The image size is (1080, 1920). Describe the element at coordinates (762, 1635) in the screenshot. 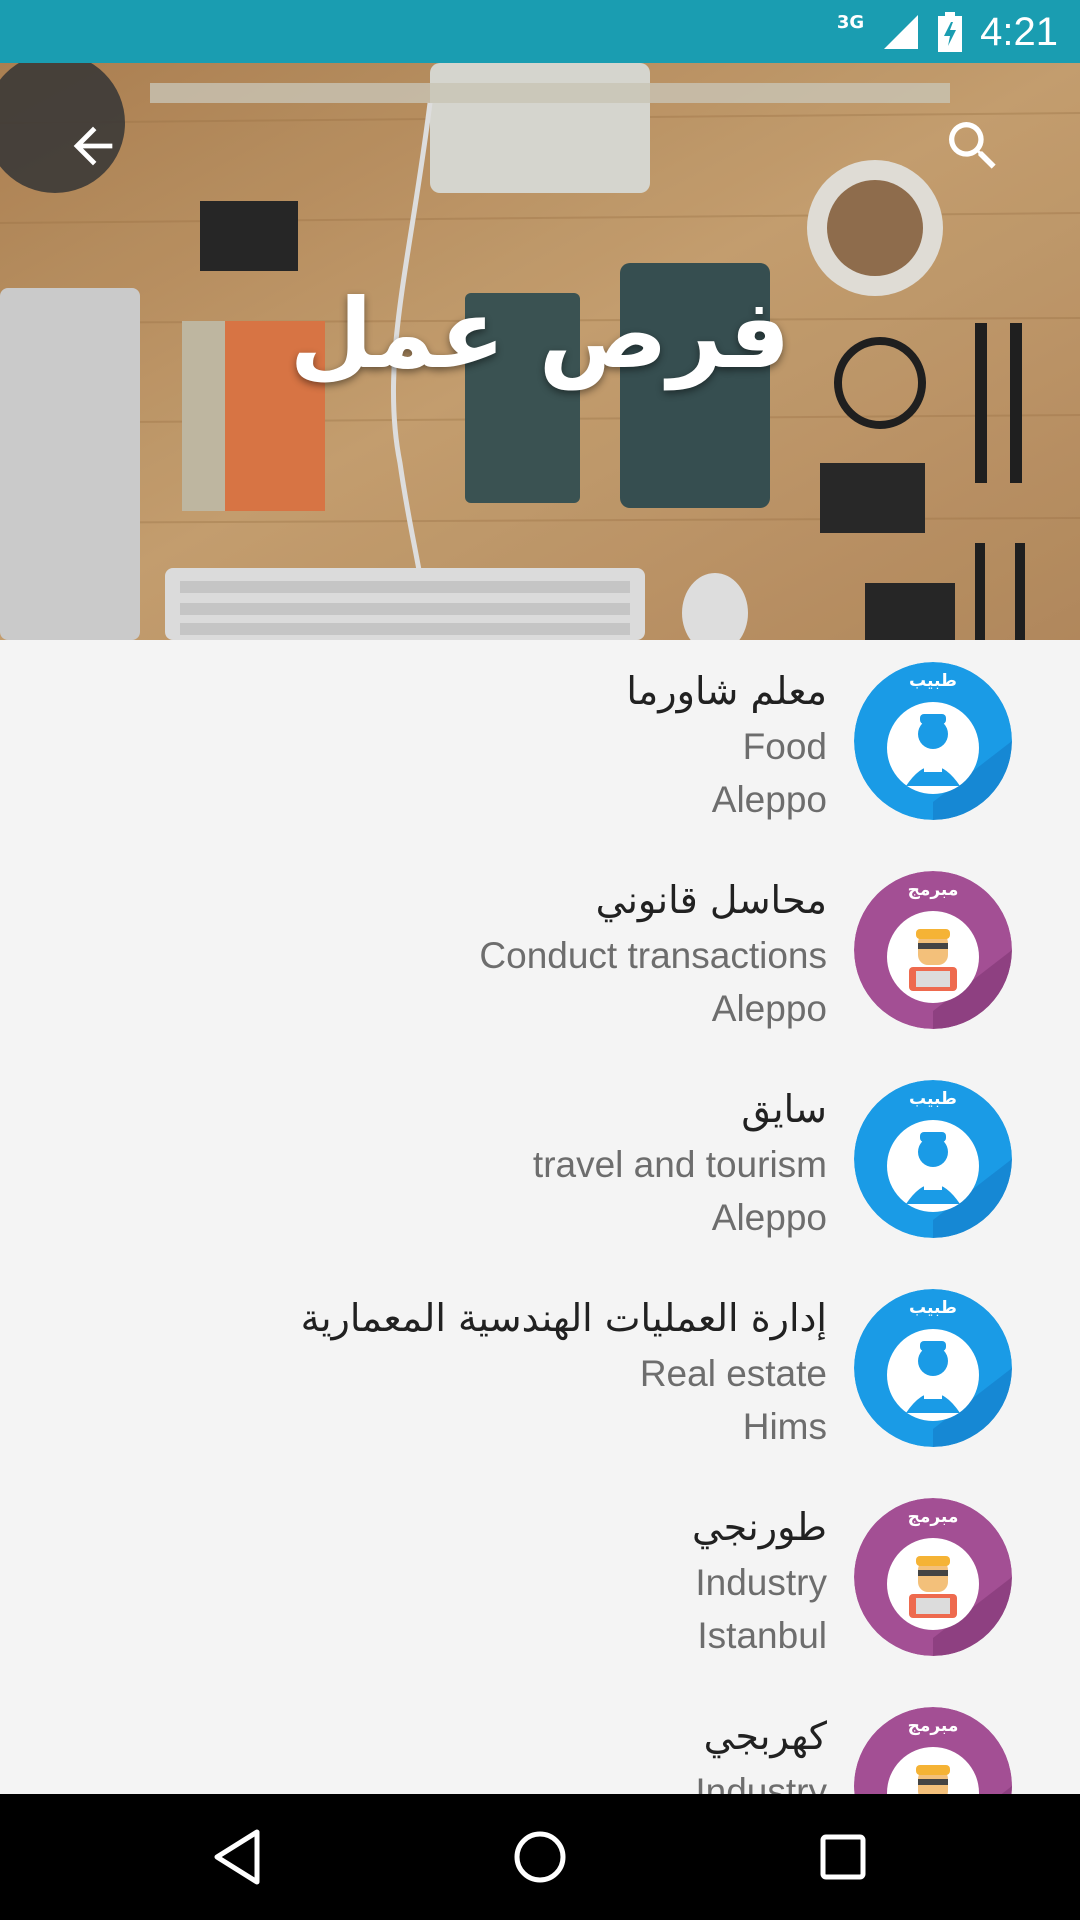

I see `job-location: Istanbul` at that location.